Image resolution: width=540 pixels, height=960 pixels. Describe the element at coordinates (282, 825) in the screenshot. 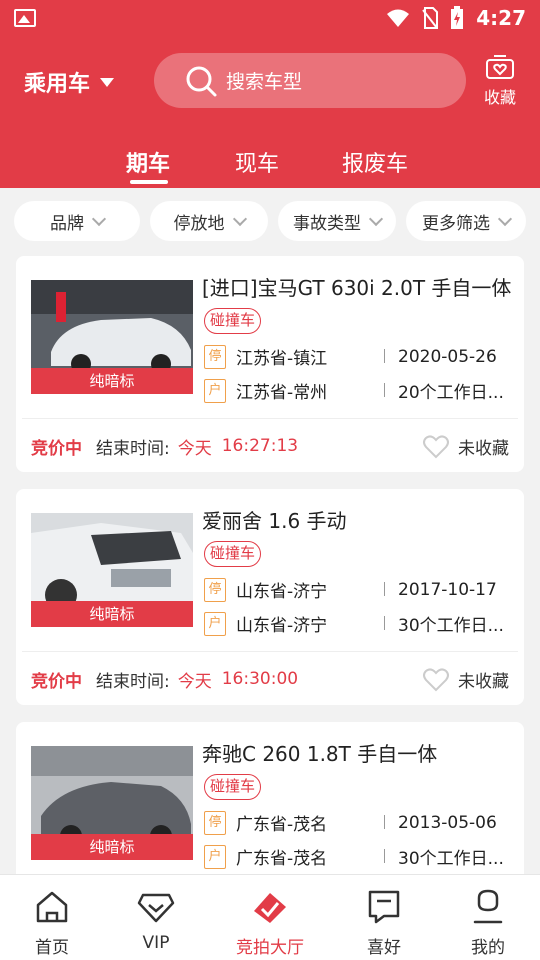

I see `parking-location: 广东省-茂名` at that location.